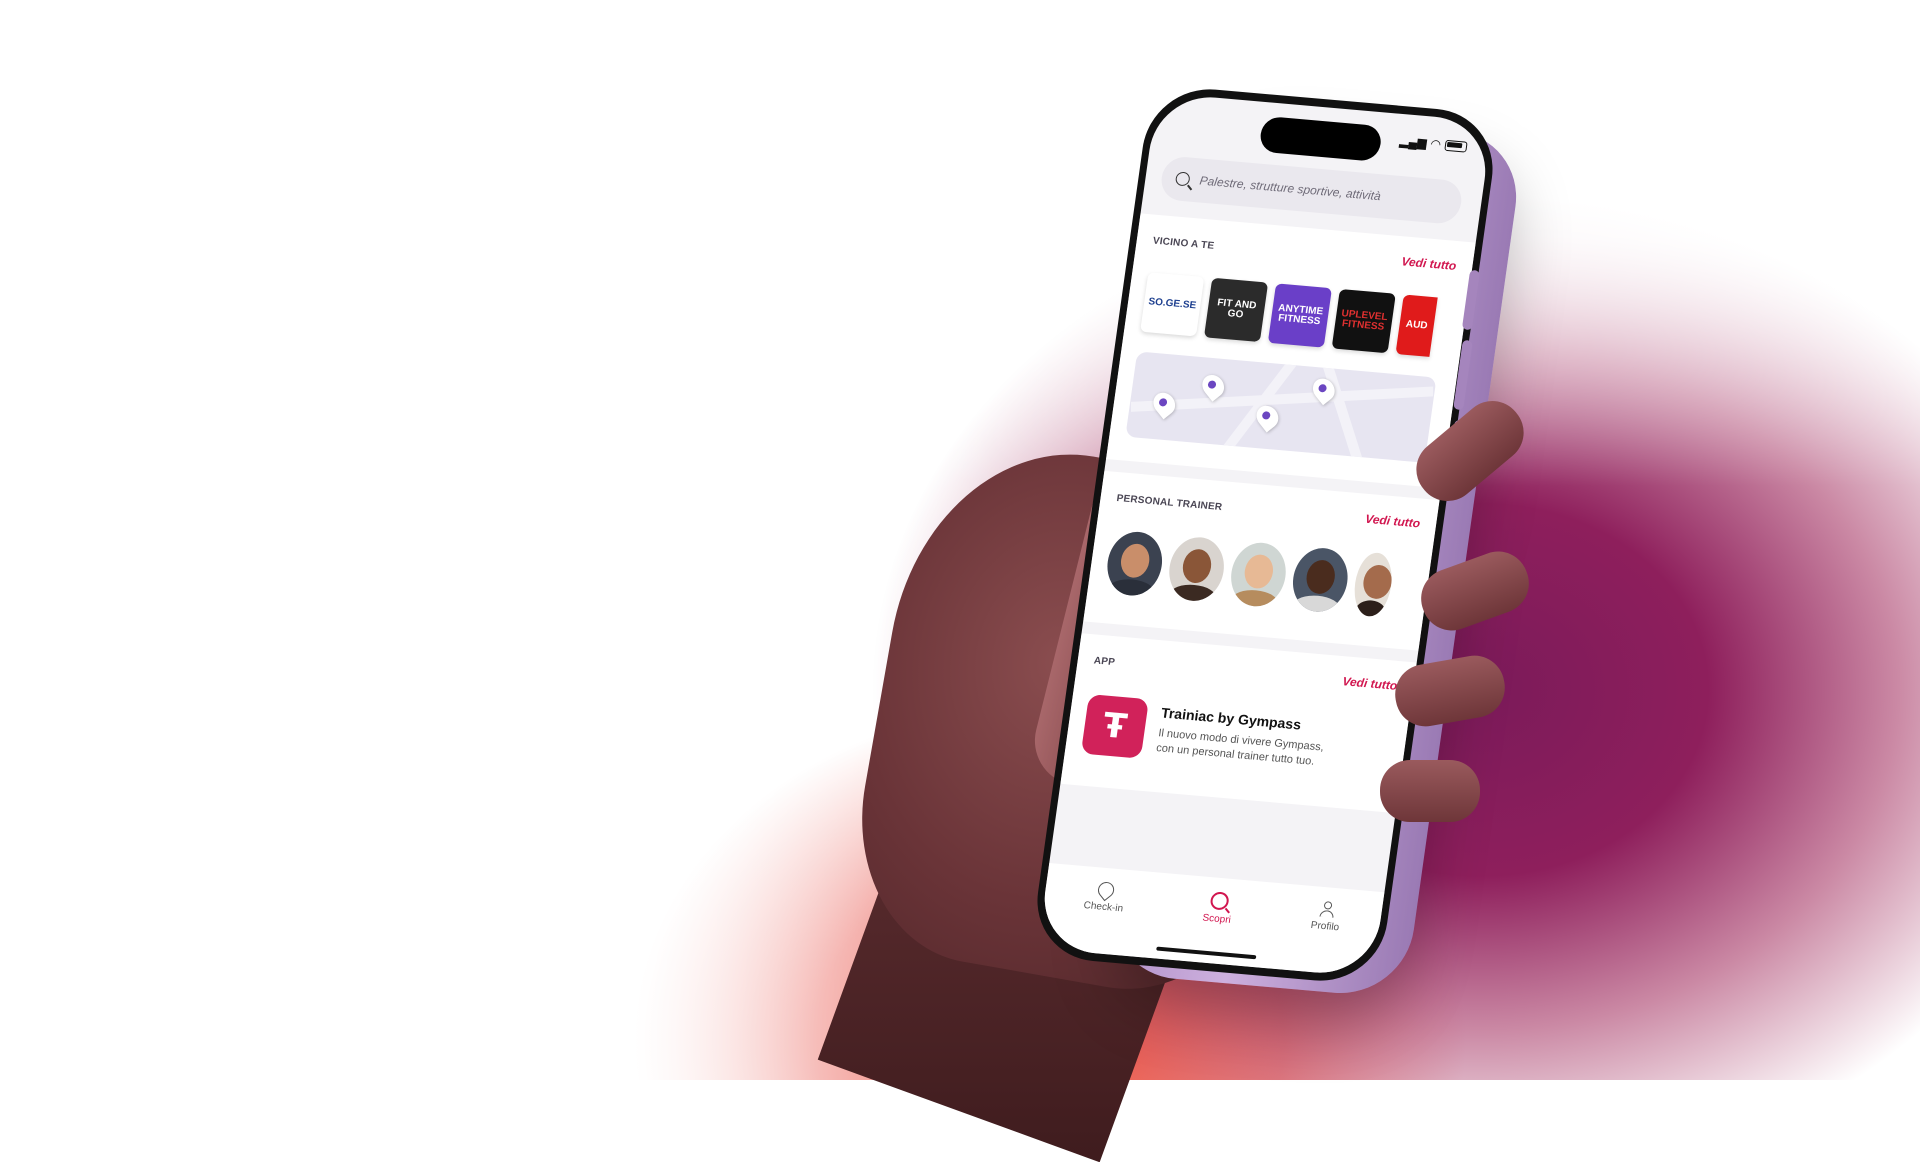  Describe the element at coordinates (1370, 683) in the screenshot. I see `see-all-app-link: Vedi tutto` at that location.